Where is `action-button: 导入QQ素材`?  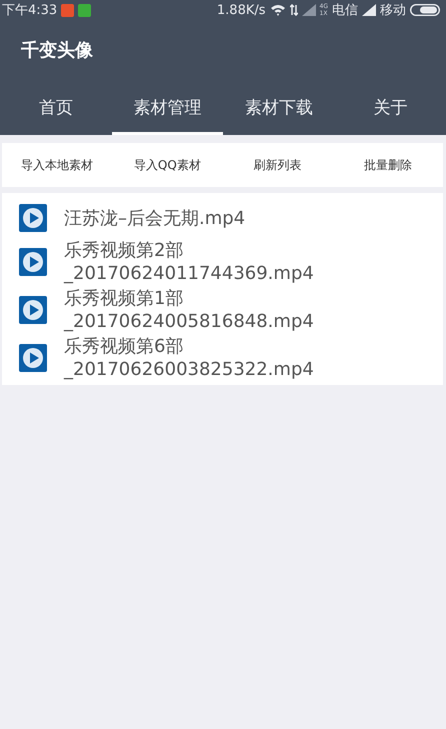
action-button: 导入QQ素材 is located at coordinates (167, 165).